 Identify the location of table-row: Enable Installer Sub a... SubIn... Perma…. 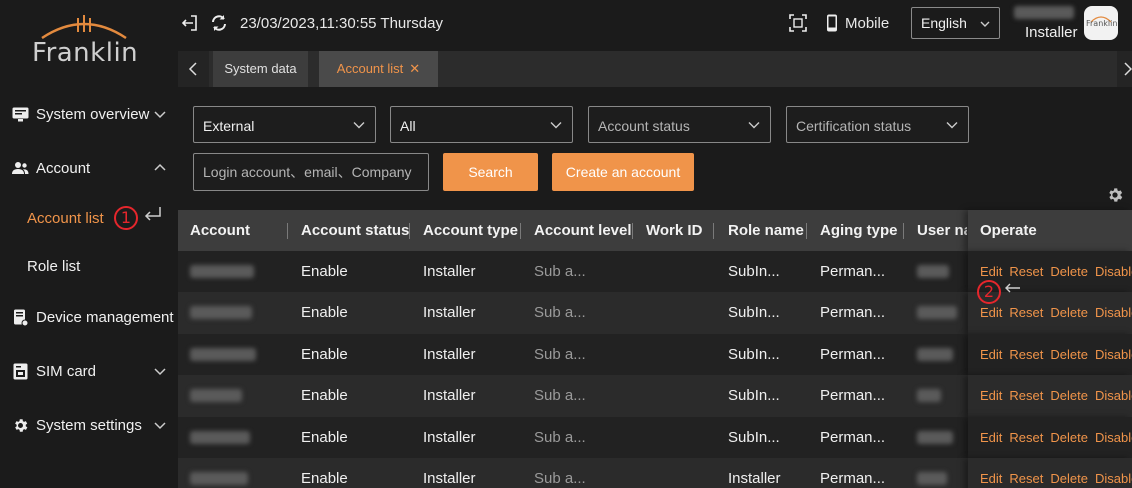
(655, 354).